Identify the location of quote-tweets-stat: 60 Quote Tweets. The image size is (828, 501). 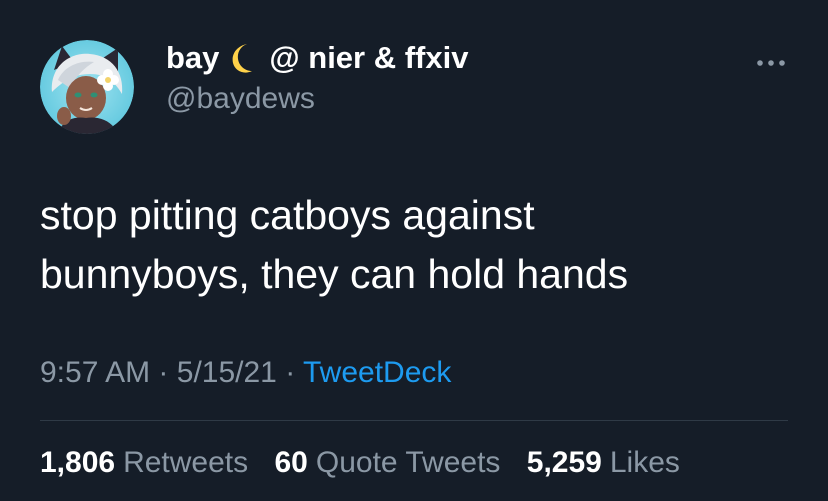
(387, 462).